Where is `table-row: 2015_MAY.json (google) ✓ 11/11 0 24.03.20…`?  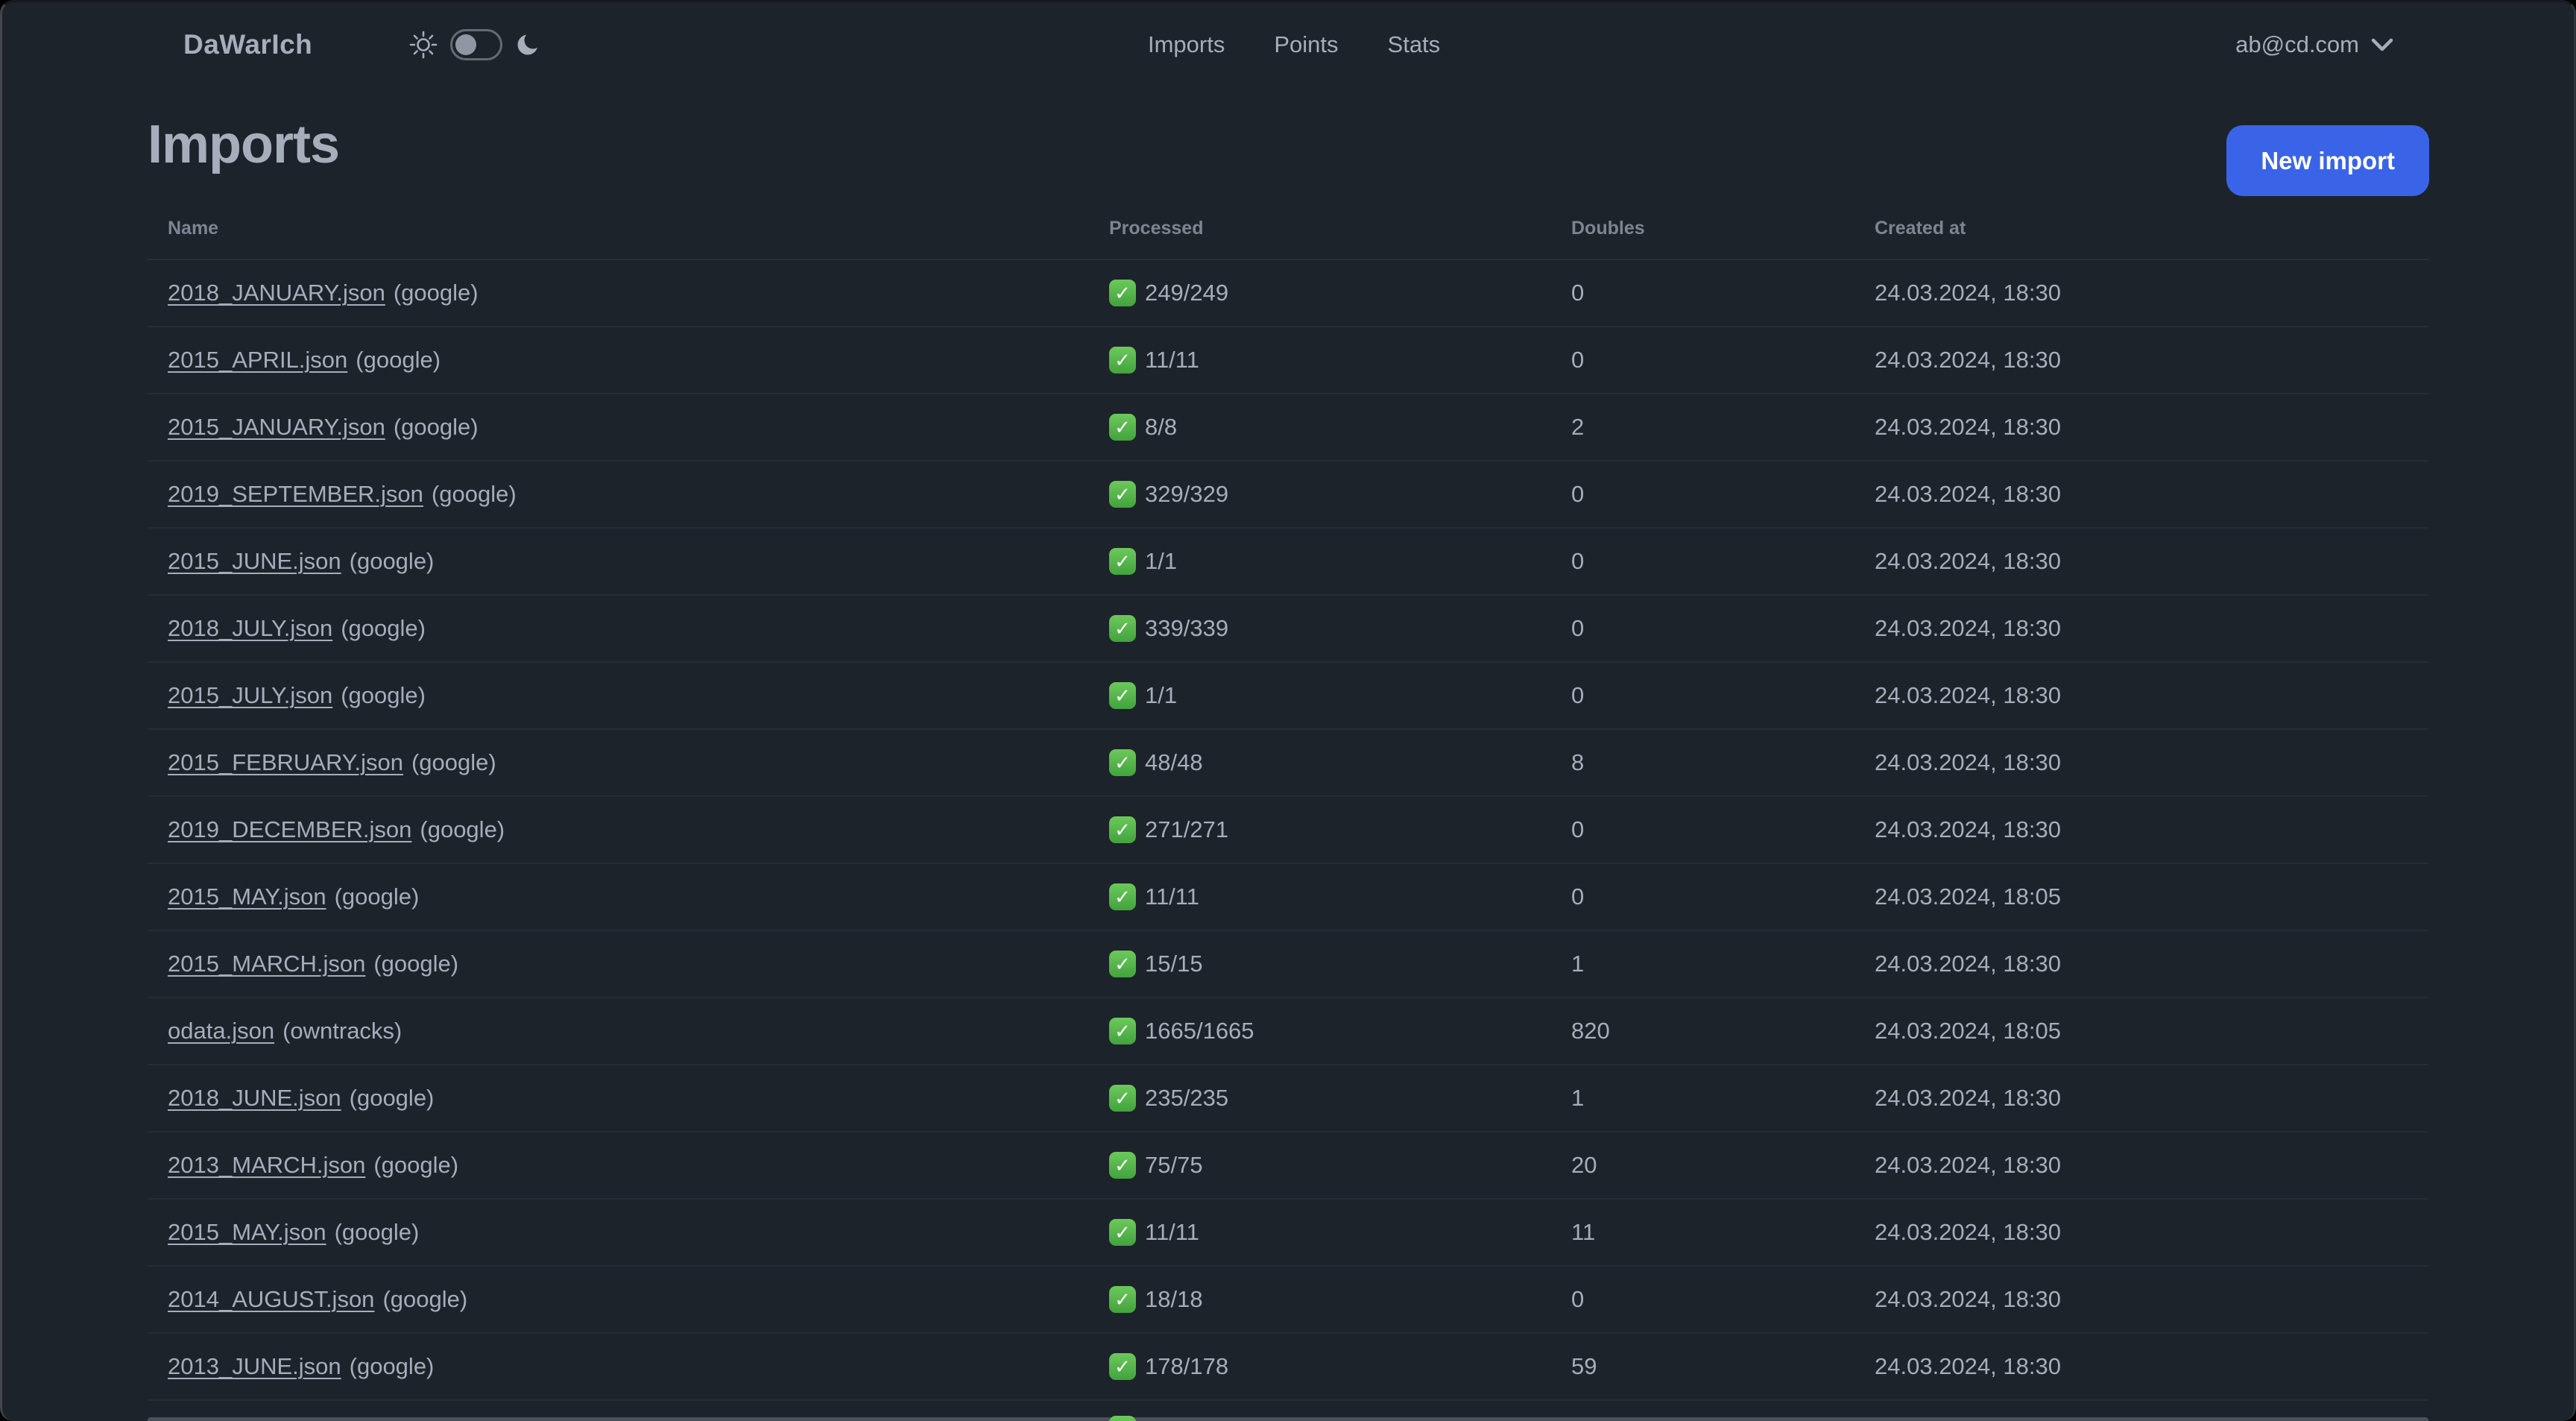 table-row: 2015_MAY.json (google) ✓ 11/11 0 24.03.20… is located at coordinates (1288, 897).